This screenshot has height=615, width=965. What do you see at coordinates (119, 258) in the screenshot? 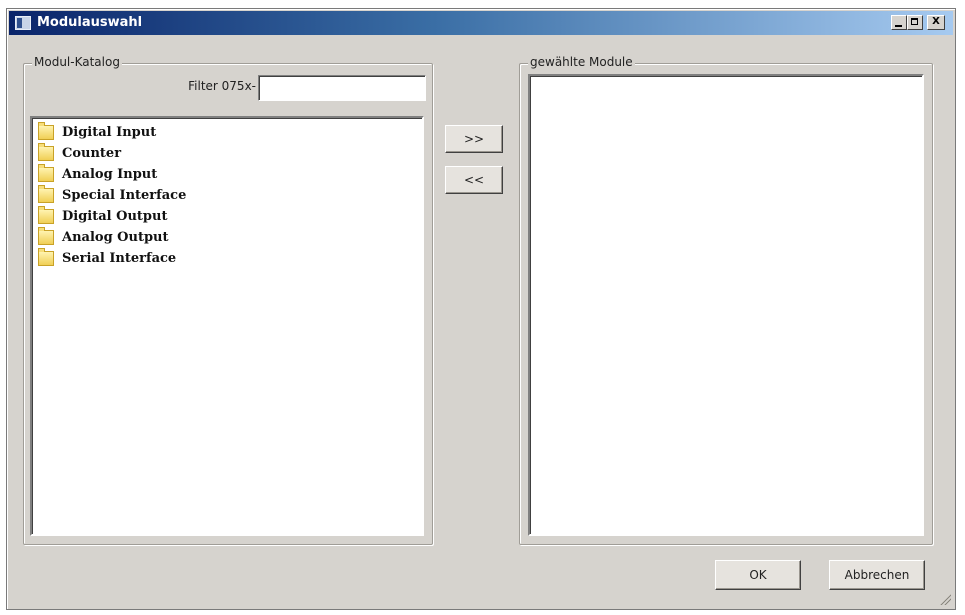
I see `catalog-item-label: Serial Interface` at bounding box center [119, 258].